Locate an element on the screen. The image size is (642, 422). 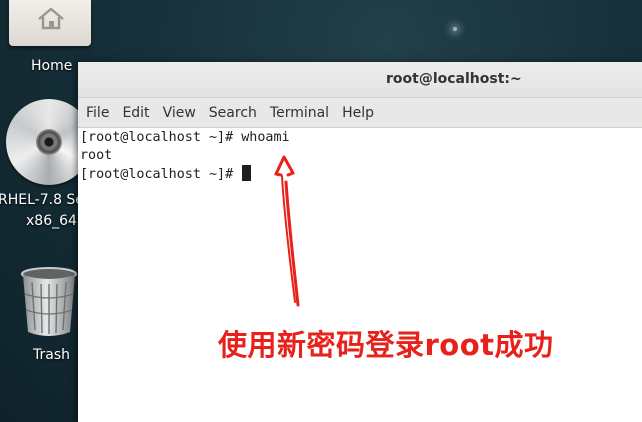
home-folder-icon is located at coordinates (50, 23).